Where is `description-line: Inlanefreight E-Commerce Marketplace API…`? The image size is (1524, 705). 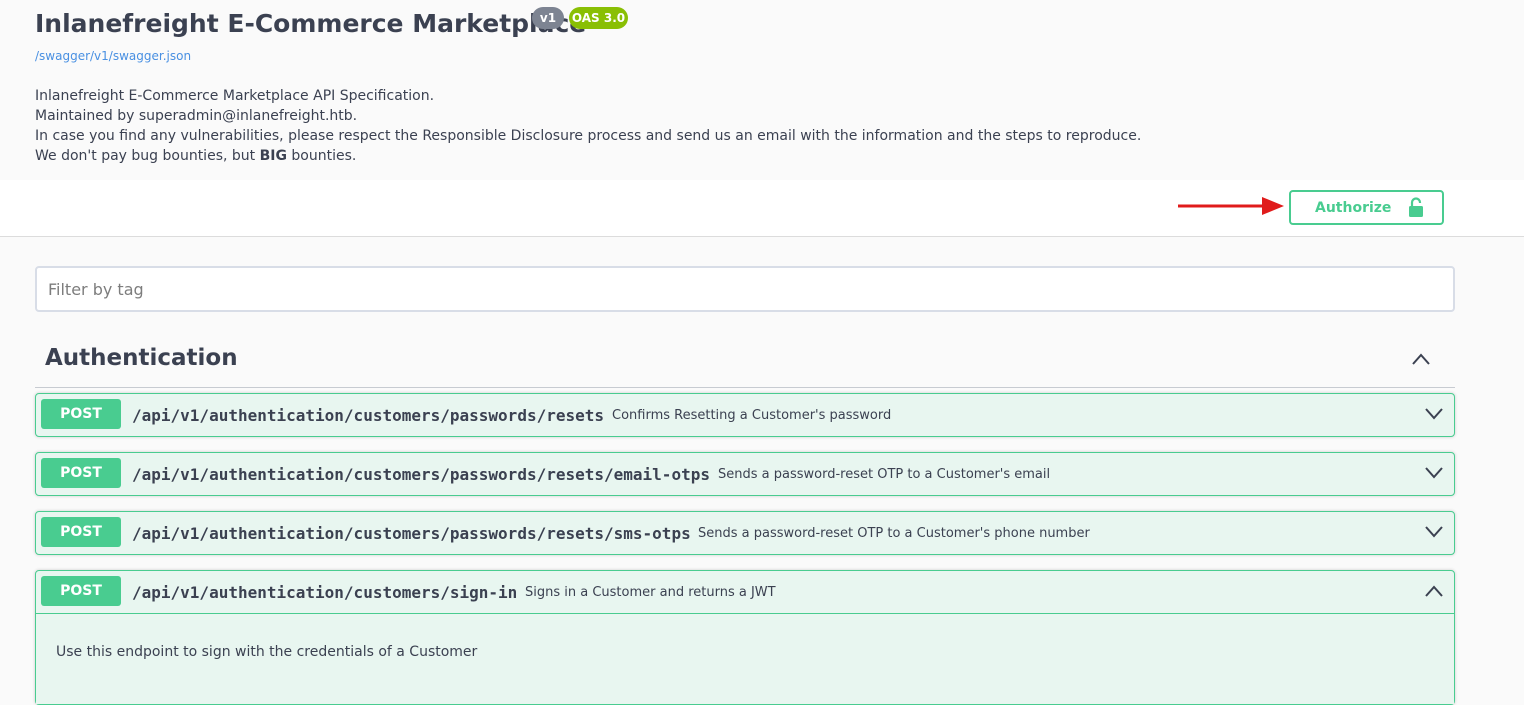
description-line: Inlanefreight E-Commerce Marketplace API… is located at coordinates (235, 96).